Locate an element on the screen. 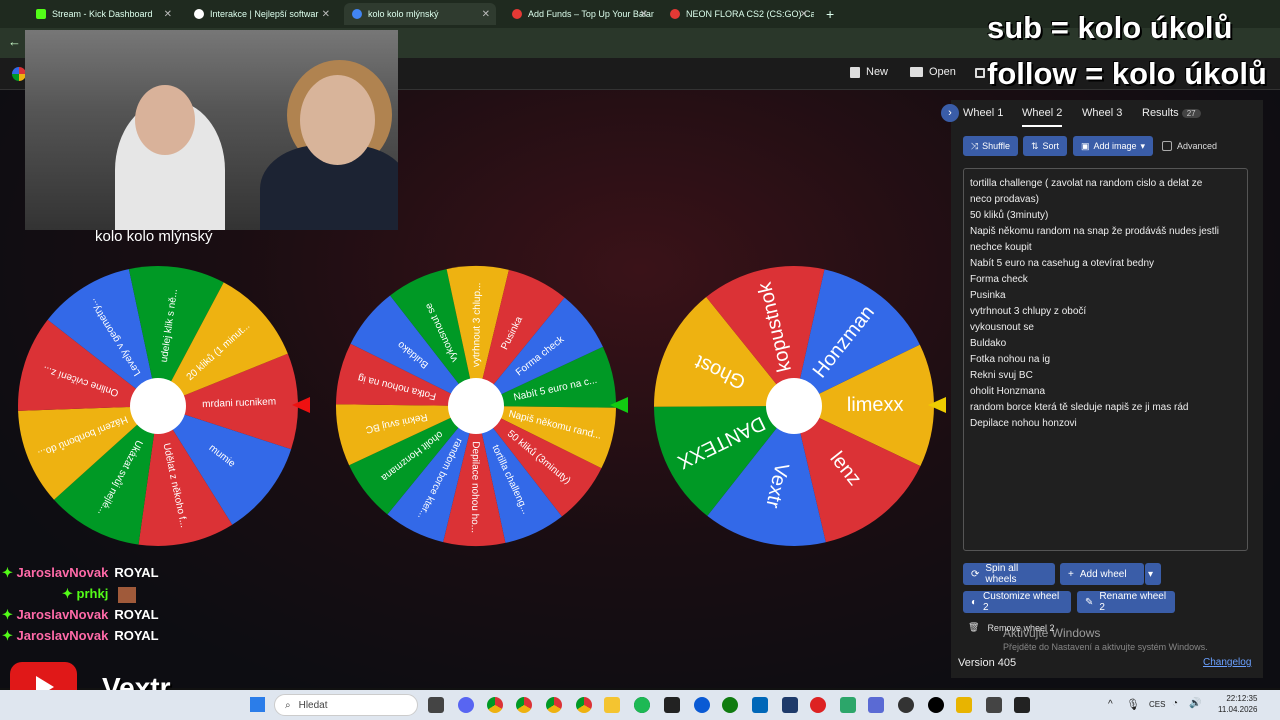 Image resolution: width=1280 pixels, height=720 pixels. entry-line: oholit Honzmana is located at coordinates (1008, 391).